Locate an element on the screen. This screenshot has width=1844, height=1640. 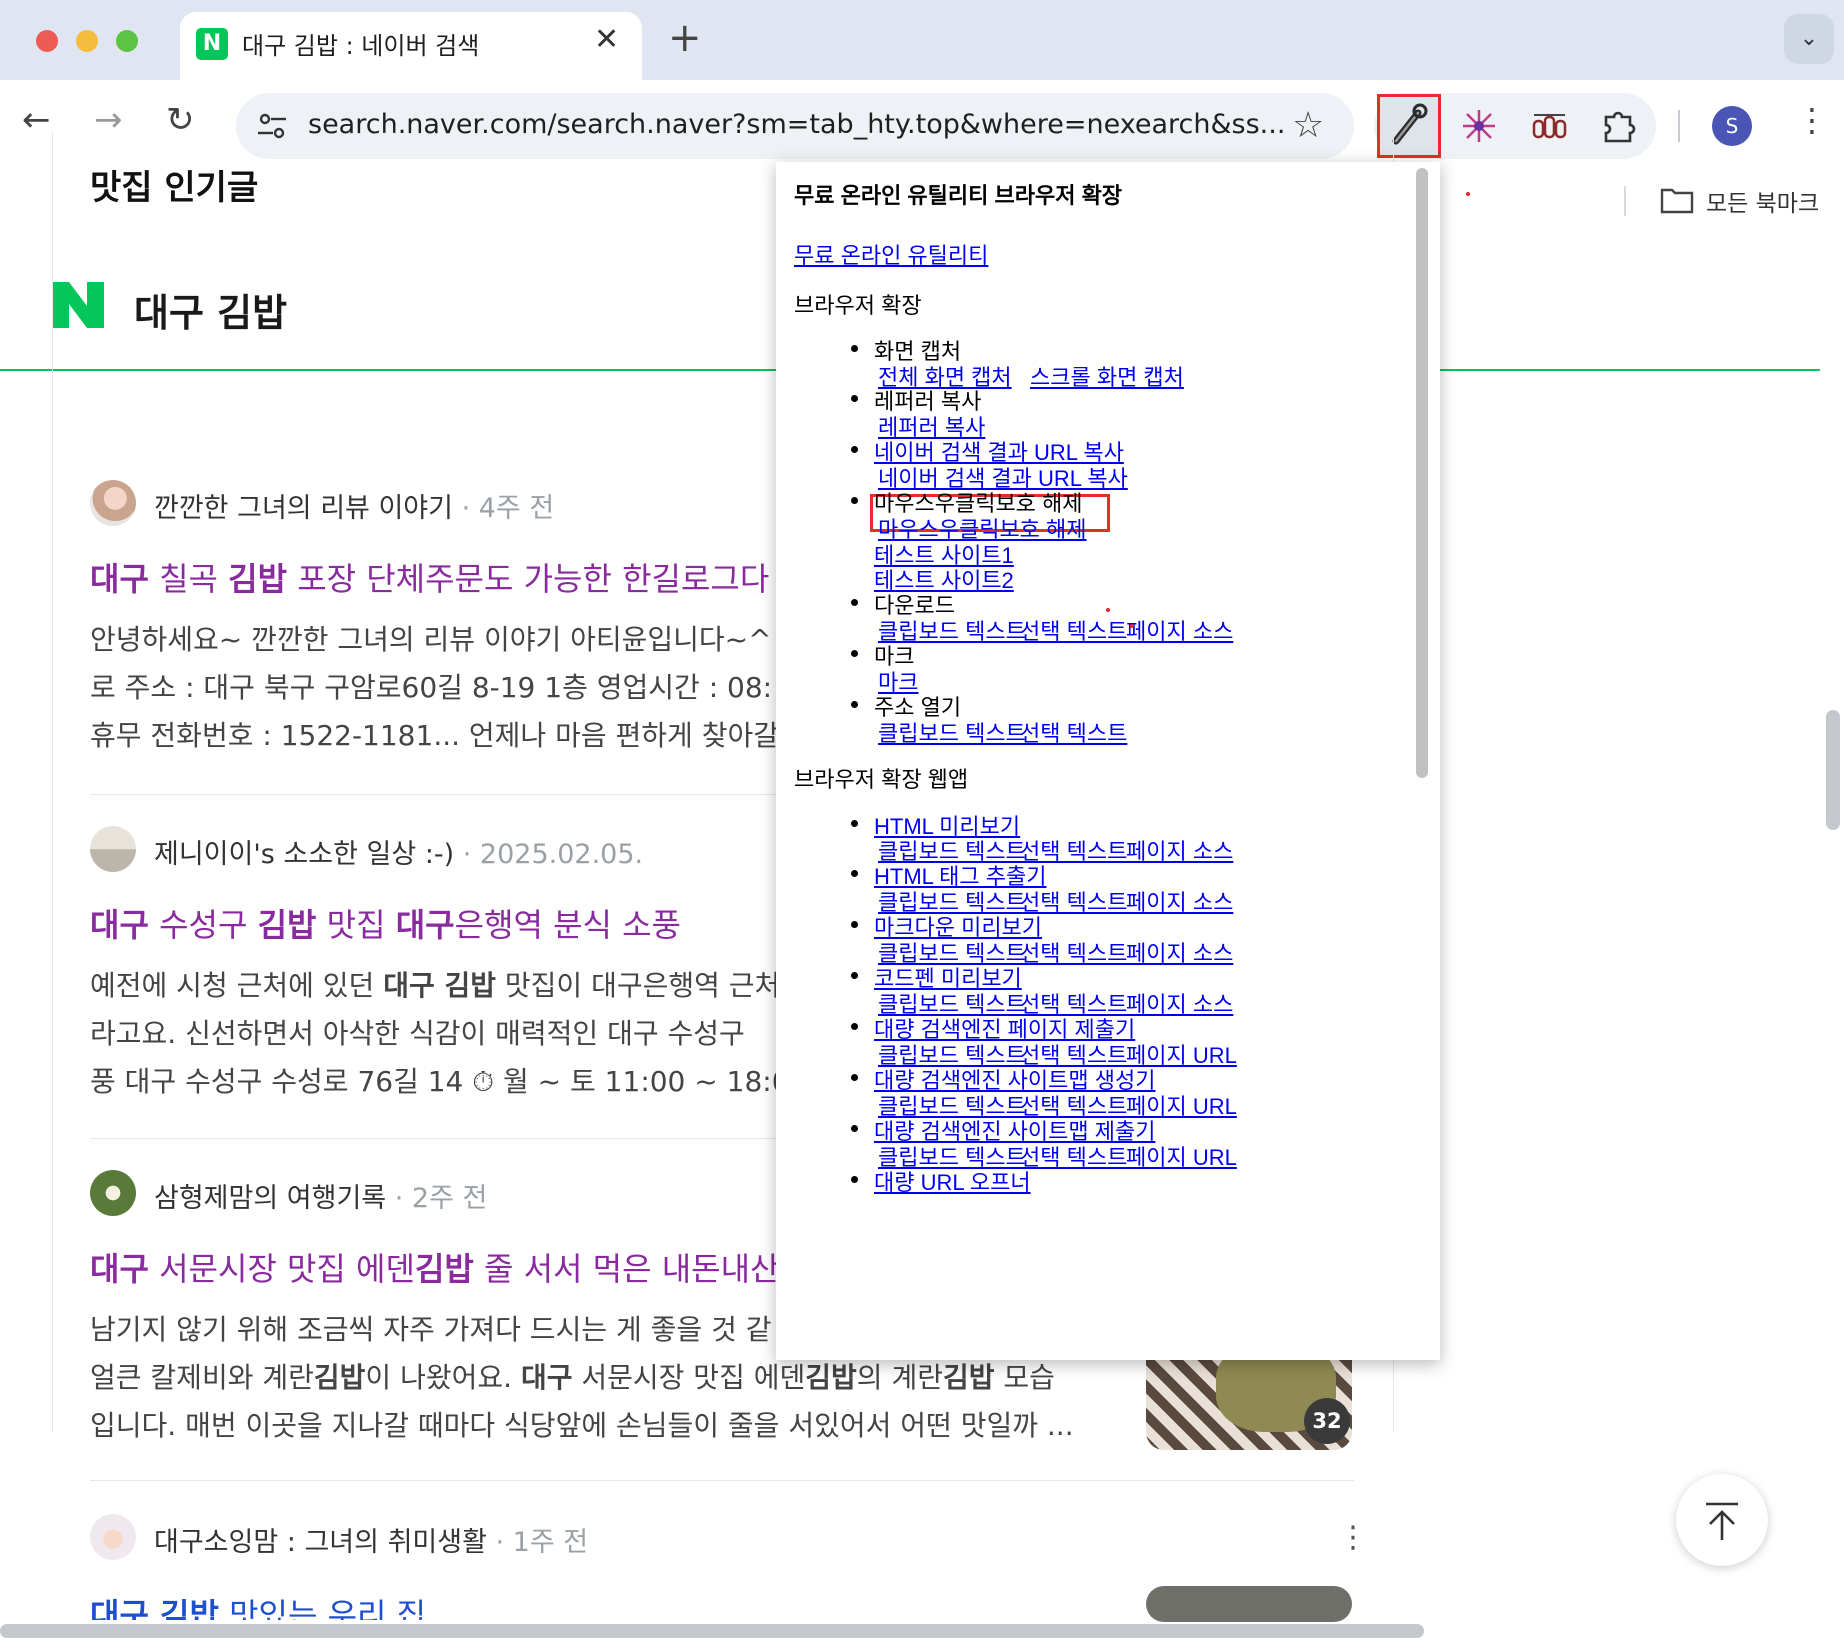
author-name: 대구소잉맘 : 그녀의 취미생활 · 1주 전 is located at coordinates (371, 1539).